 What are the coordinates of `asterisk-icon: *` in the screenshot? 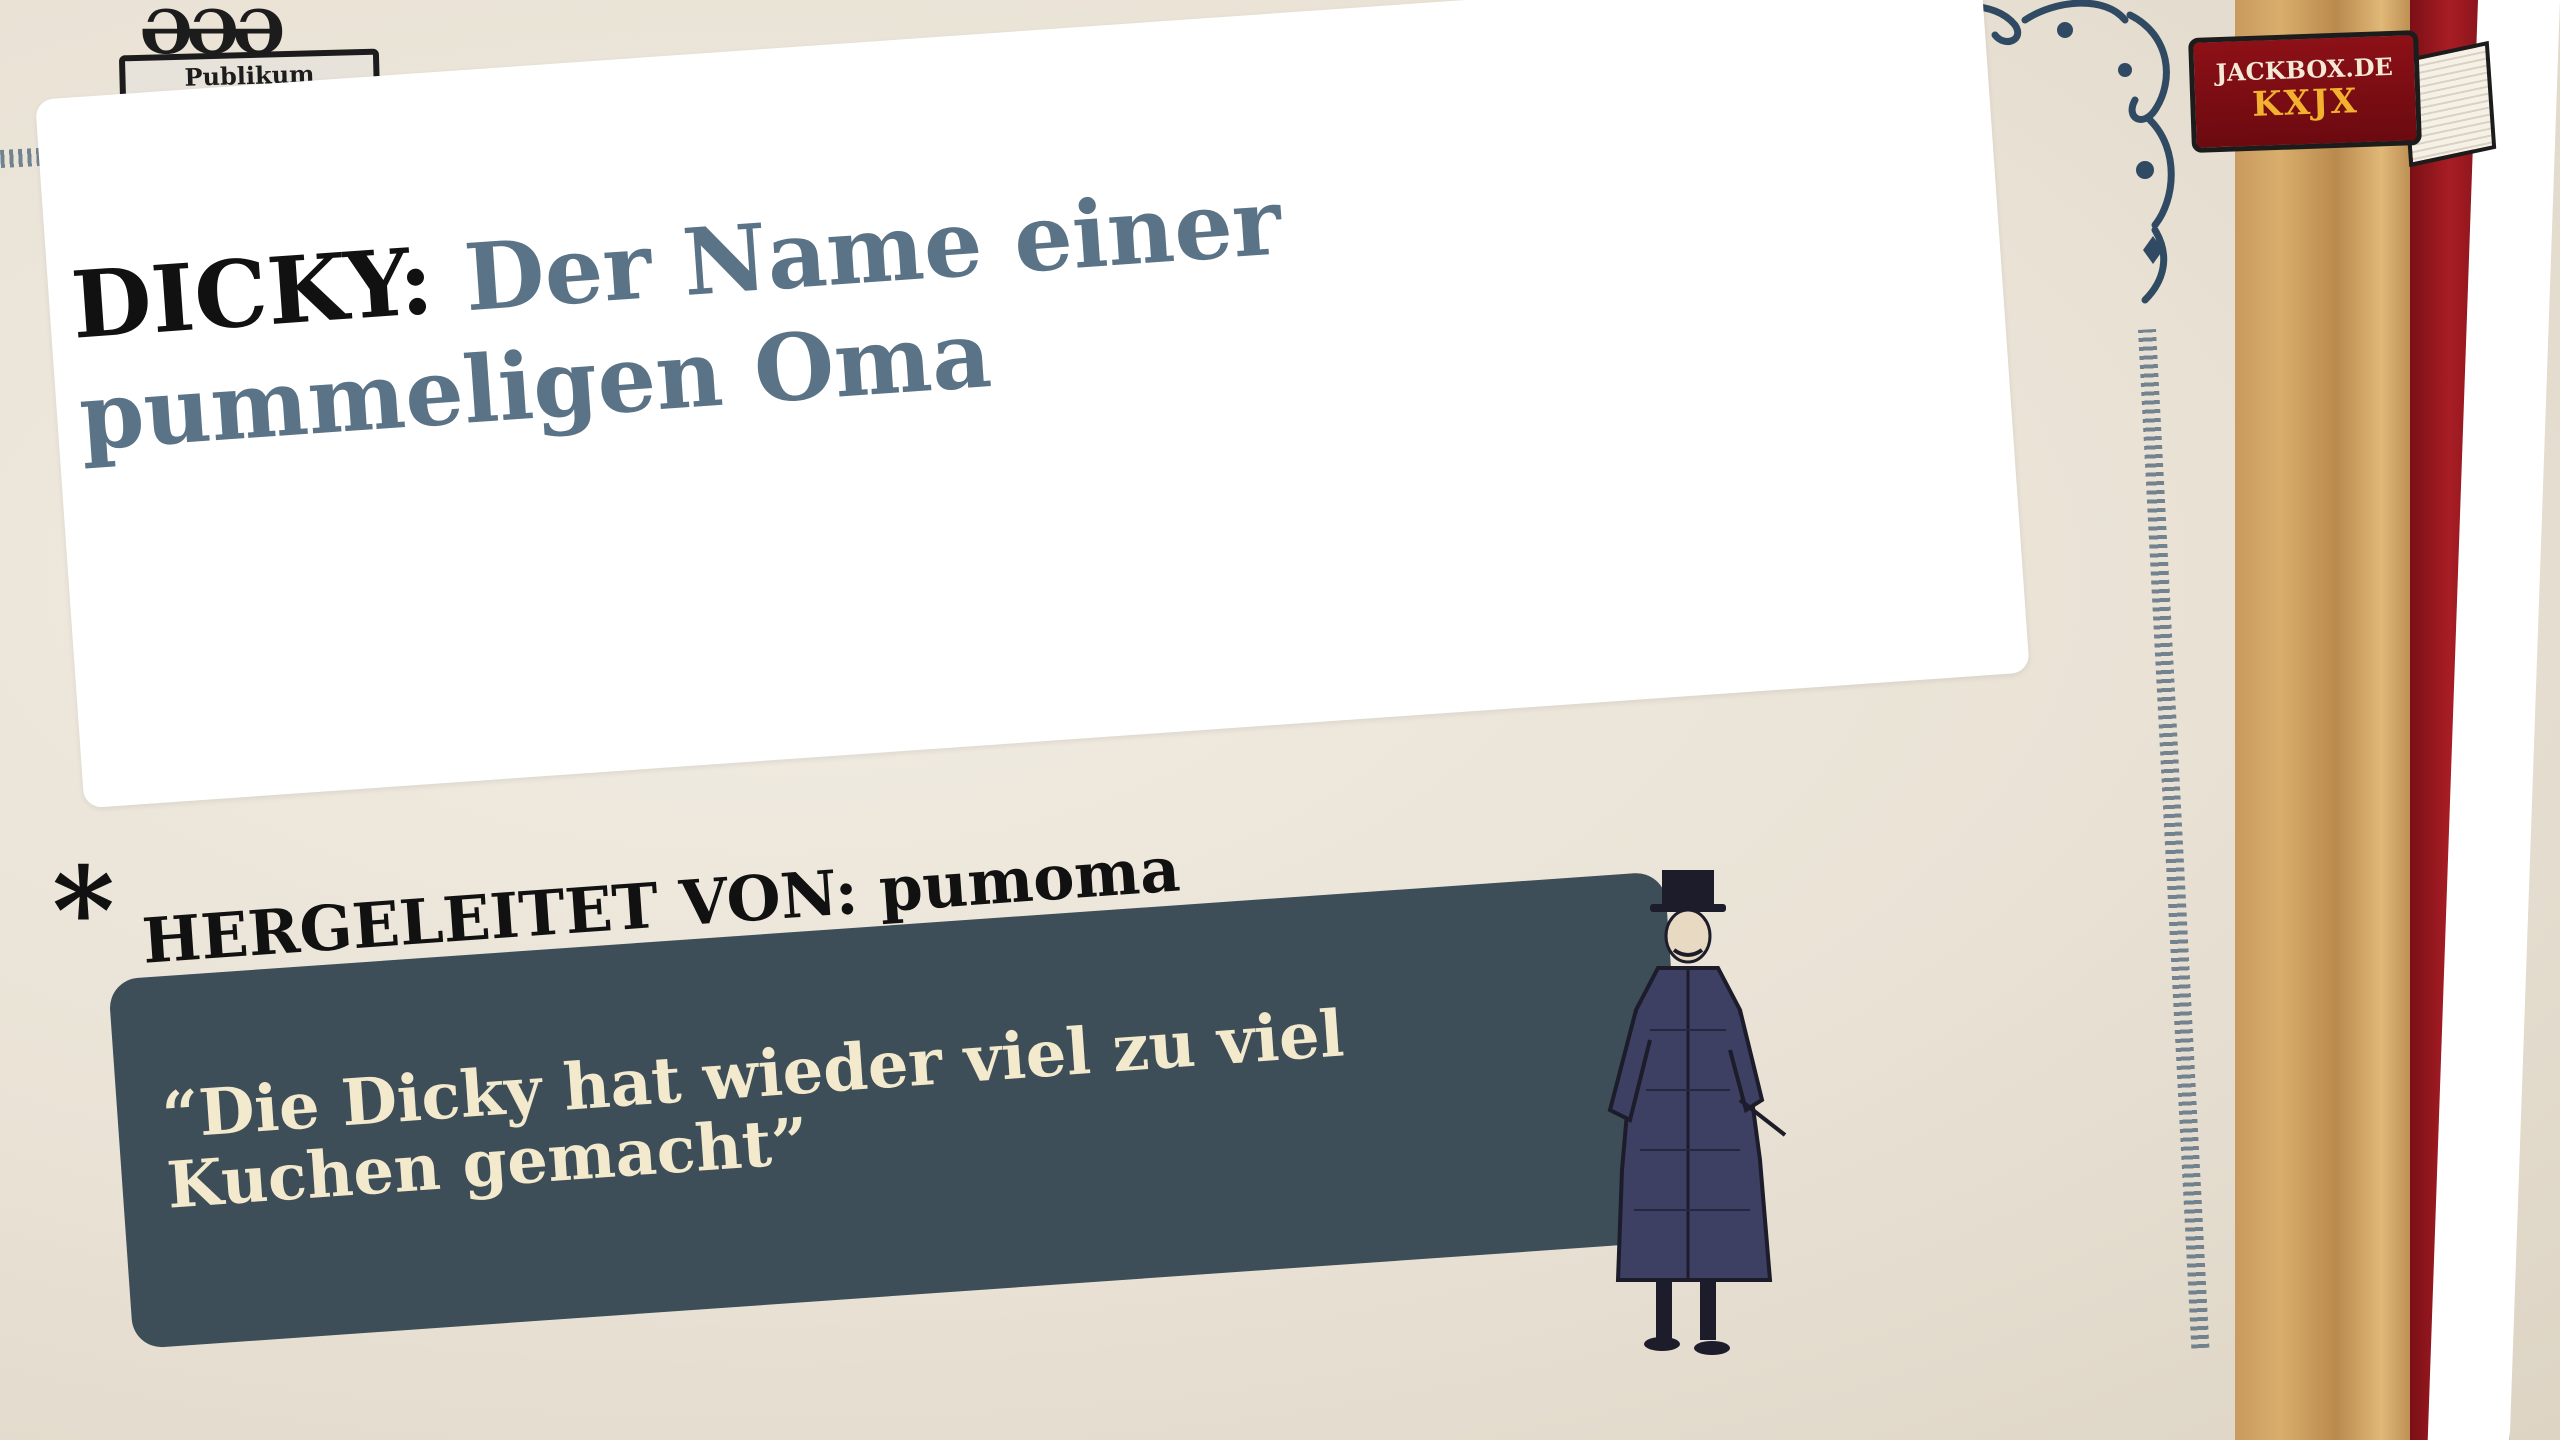 It's located at (83, 911).